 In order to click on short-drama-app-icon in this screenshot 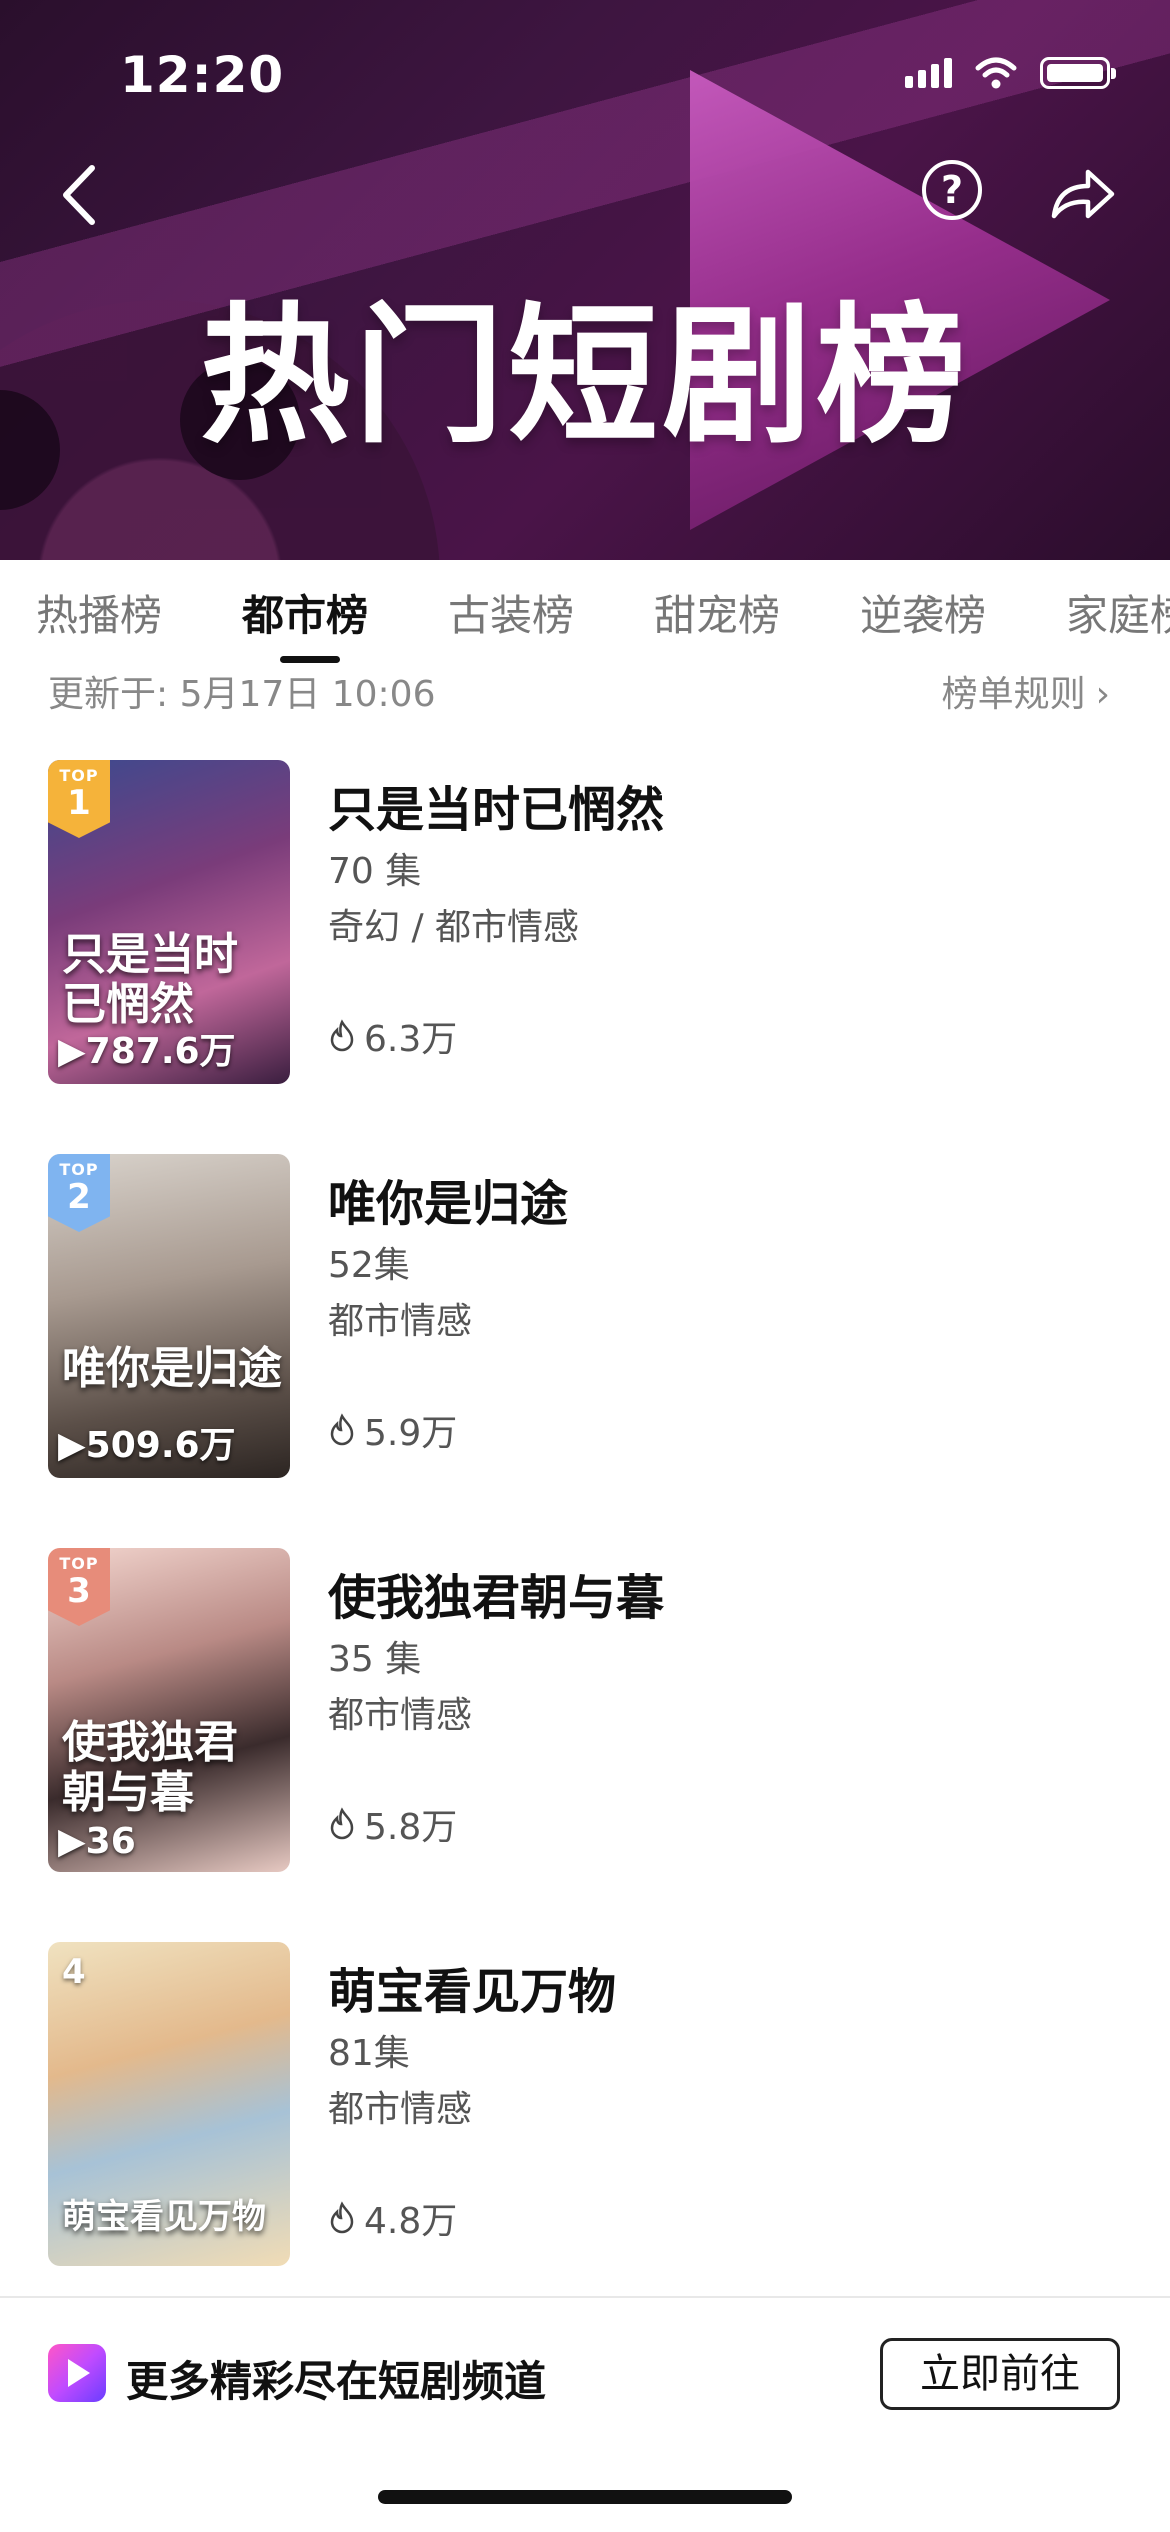, I will do `click(77, 2373)`.